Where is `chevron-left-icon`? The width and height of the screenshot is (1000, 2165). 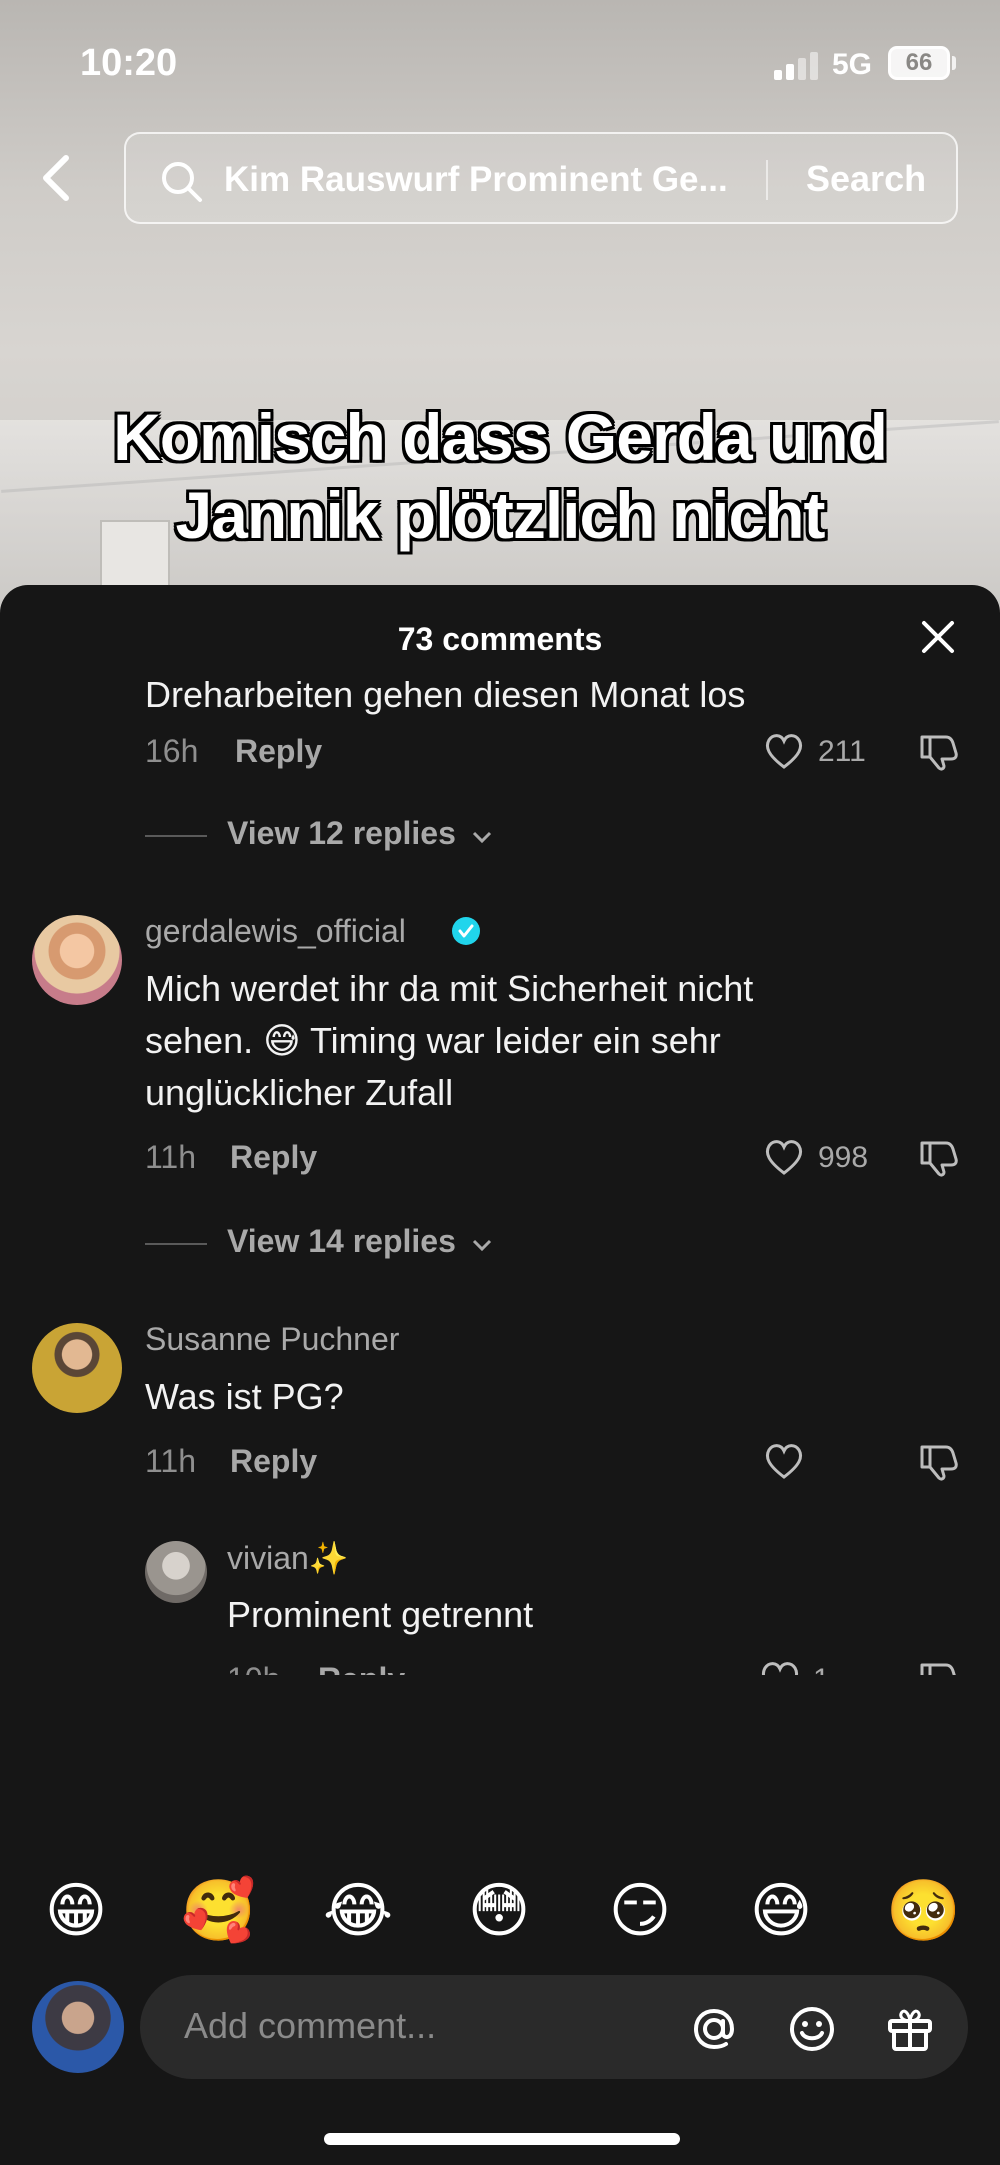 chevron-left-icon is located at coordinates (56, 178).